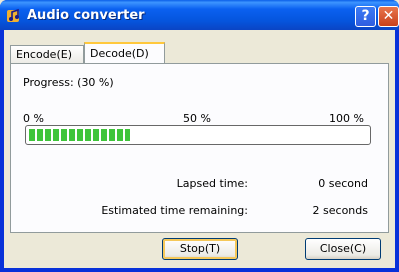  Describe the element at coordinates (68, 82) in the screenshot. I see `progress-label: Progress: (30 %)` at that location.